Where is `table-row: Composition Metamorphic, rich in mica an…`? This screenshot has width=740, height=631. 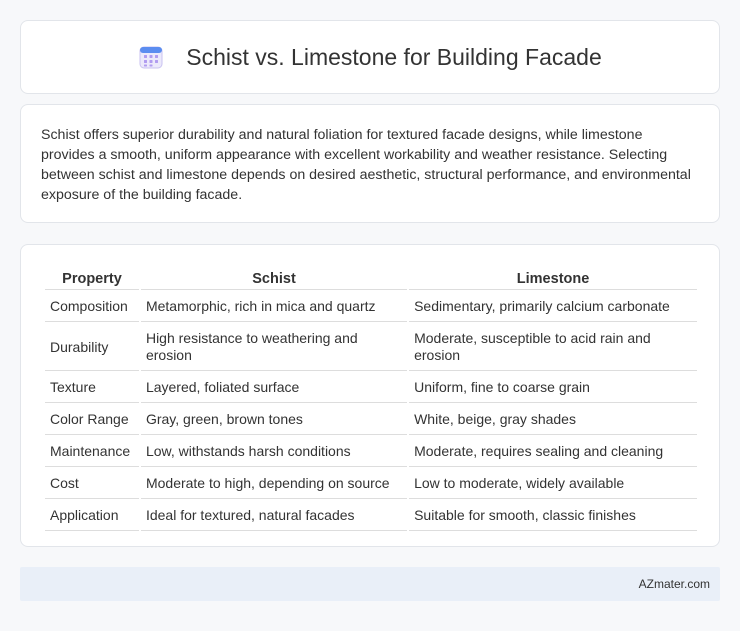 table-row: Composition Metamorphic, rich in mica an… is located at coordinates (371, 307).